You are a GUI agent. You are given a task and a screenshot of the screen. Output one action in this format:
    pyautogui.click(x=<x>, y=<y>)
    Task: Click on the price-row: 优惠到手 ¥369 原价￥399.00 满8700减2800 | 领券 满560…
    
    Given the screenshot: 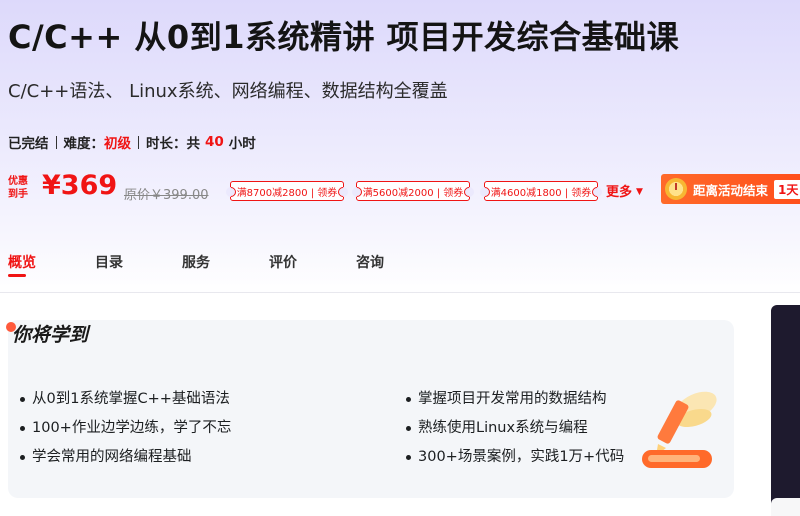 What is the action you would take?
    pyautogui.click(x=404, y=188)
    